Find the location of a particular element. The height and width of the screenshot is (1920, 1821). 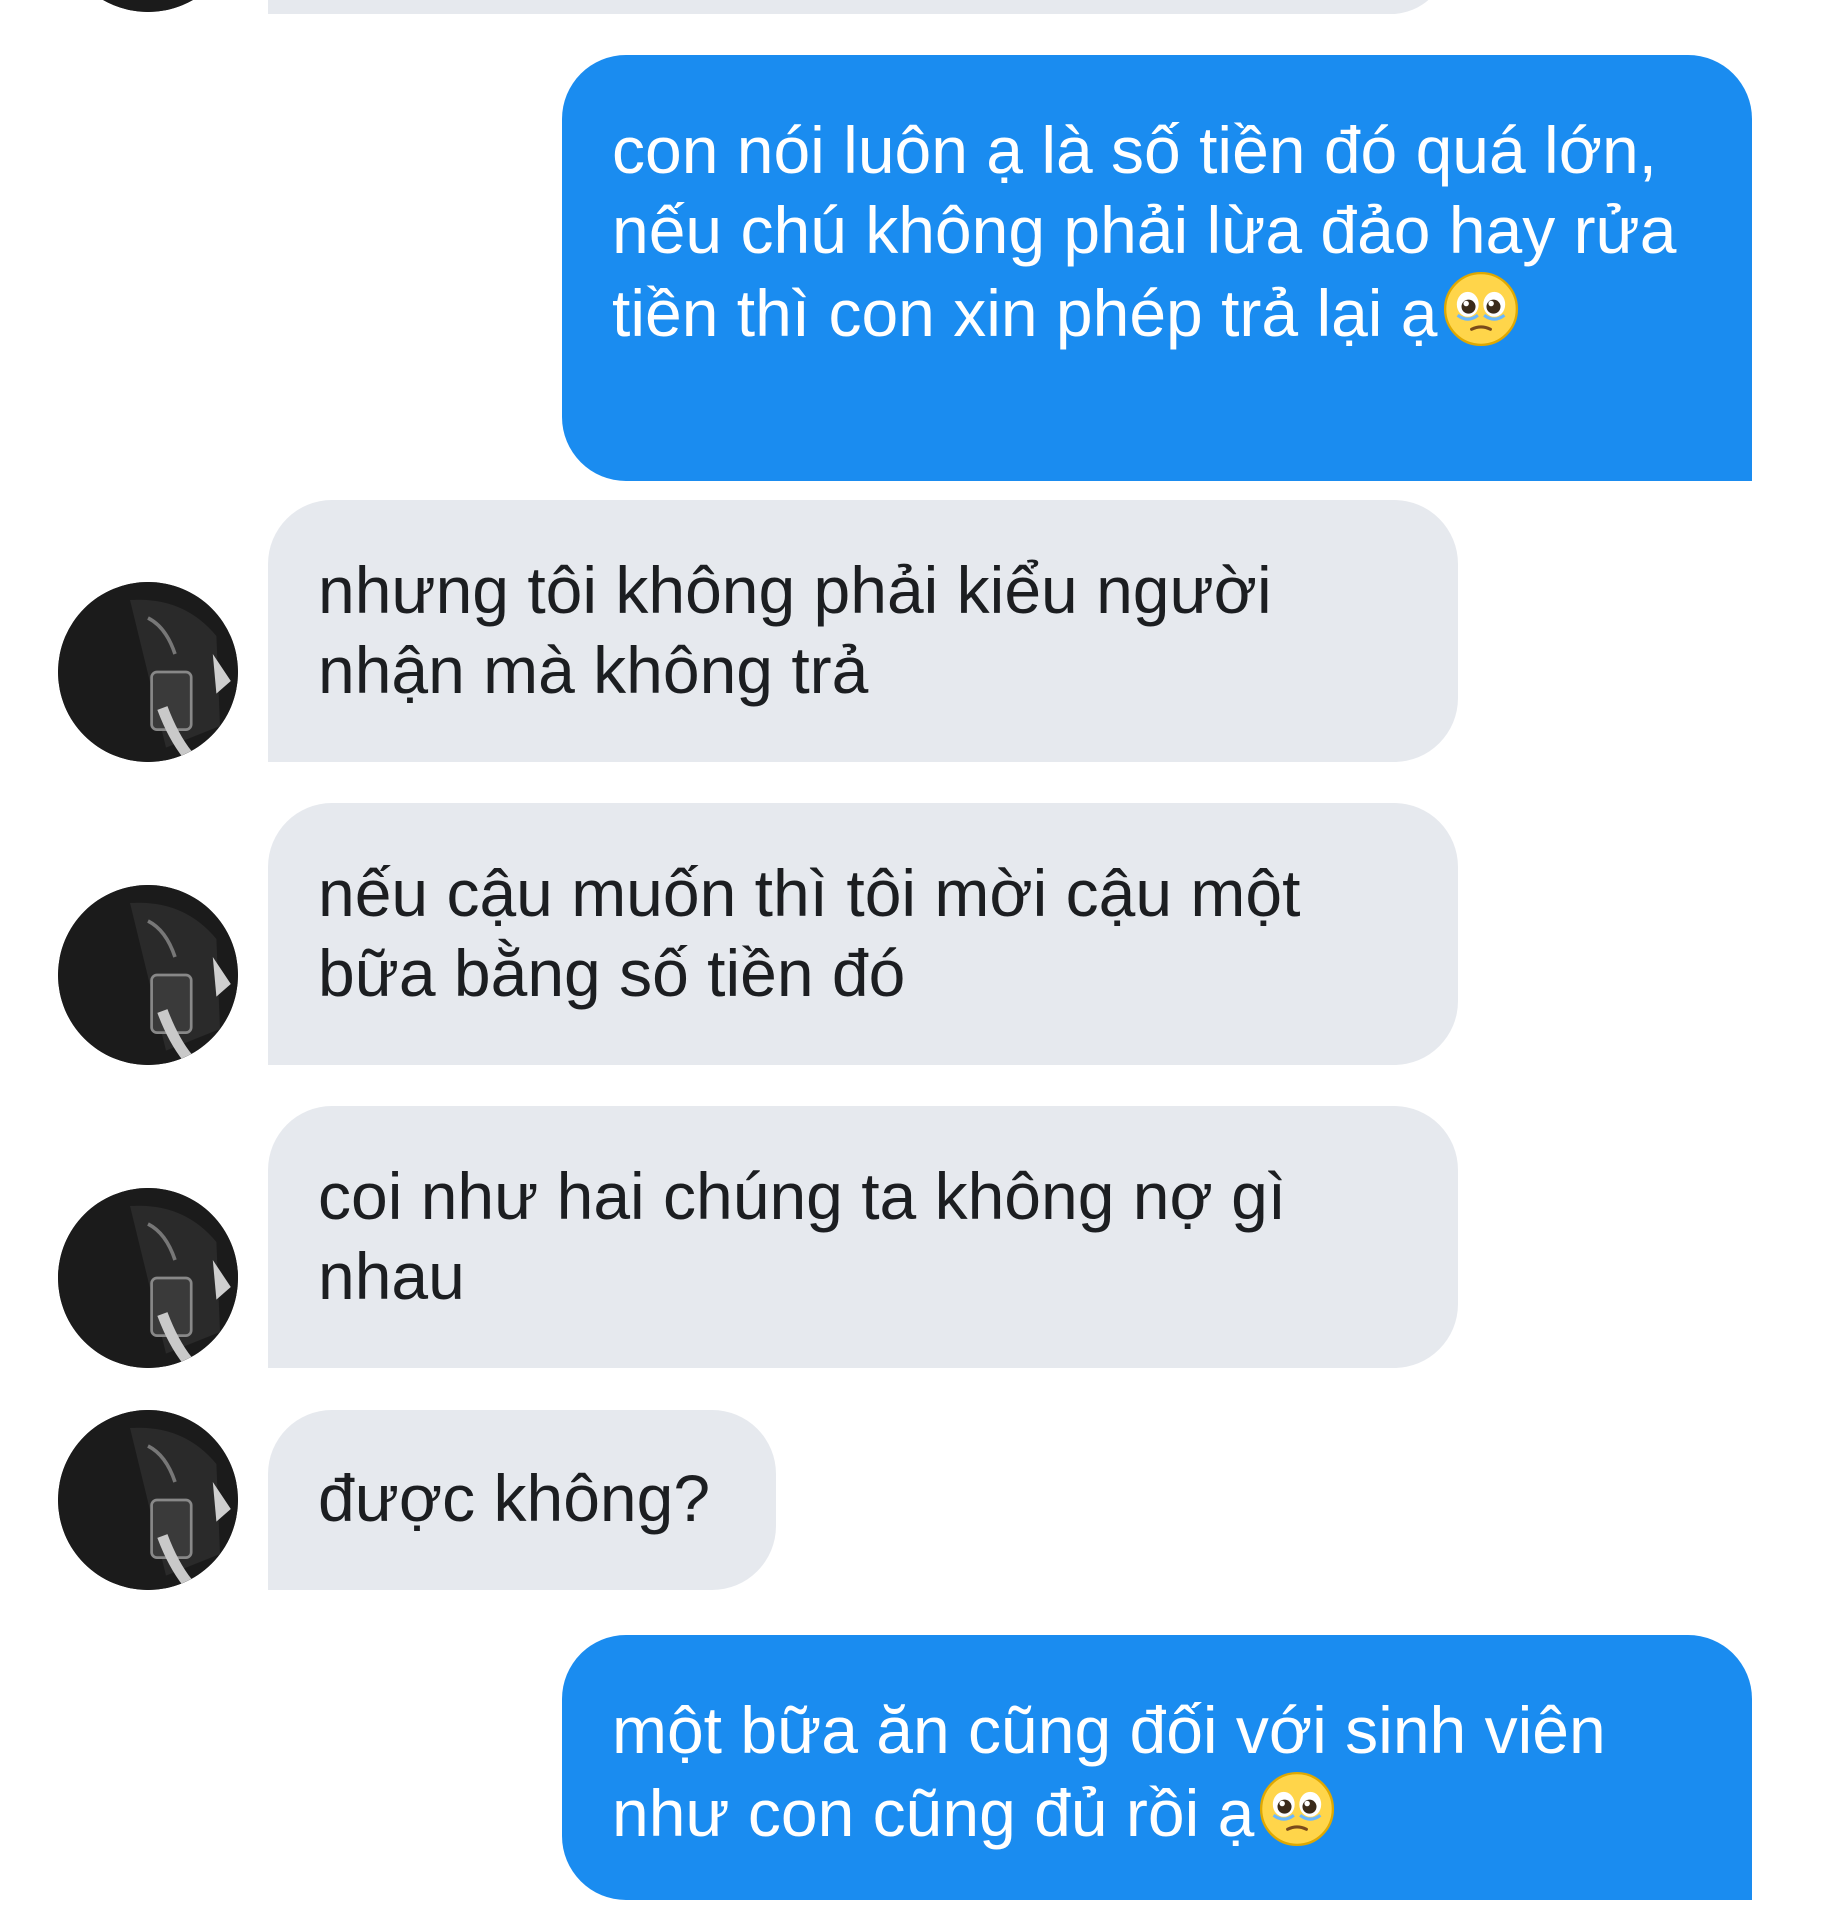

message-bubble-partial is located at coordinates (858, 7).